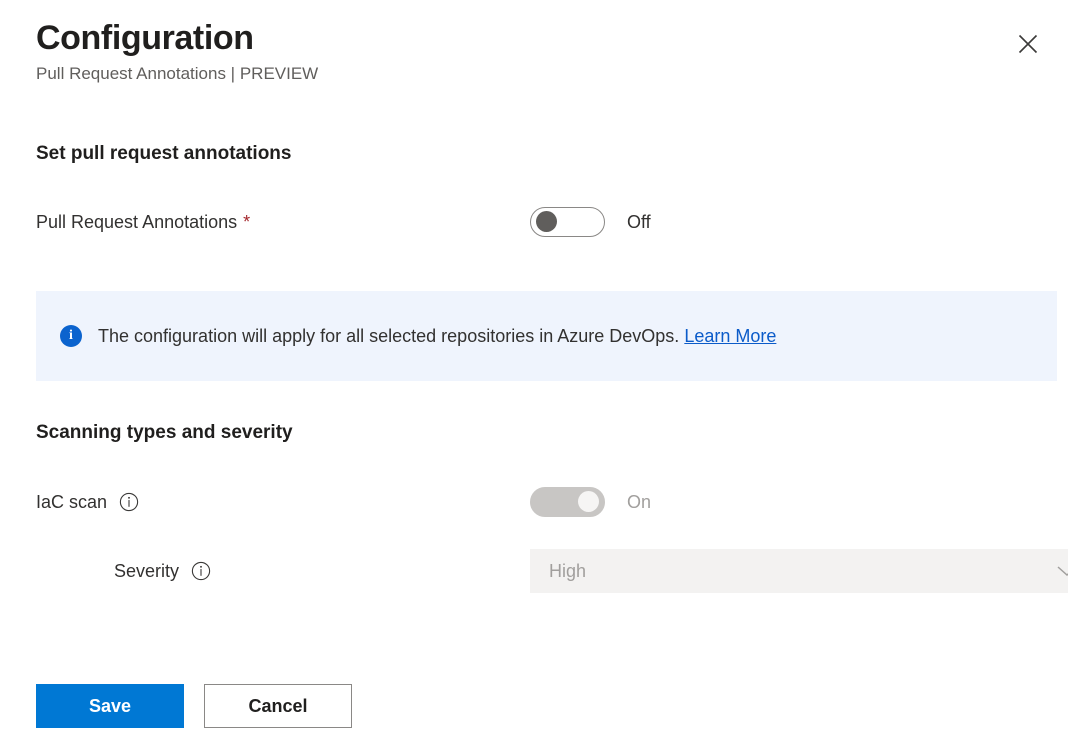 The width and height of the screenshot is (1068, 746). I want to click on learn-more-link: Learn More, so click(730, 336).